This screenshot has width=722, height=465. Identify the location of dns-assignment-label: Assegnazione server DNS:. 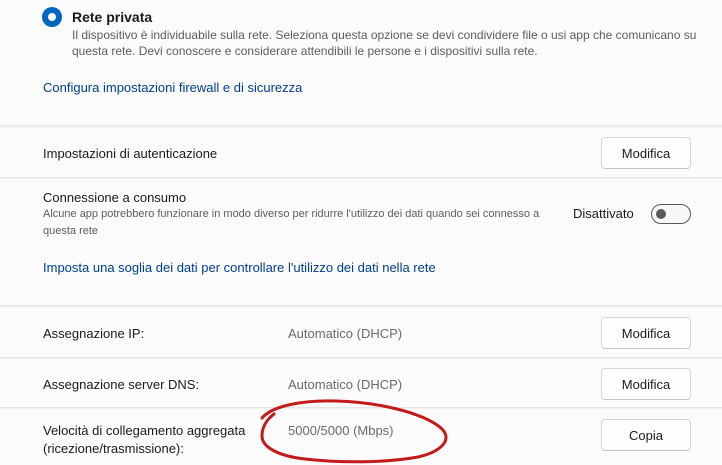
(121, 384).